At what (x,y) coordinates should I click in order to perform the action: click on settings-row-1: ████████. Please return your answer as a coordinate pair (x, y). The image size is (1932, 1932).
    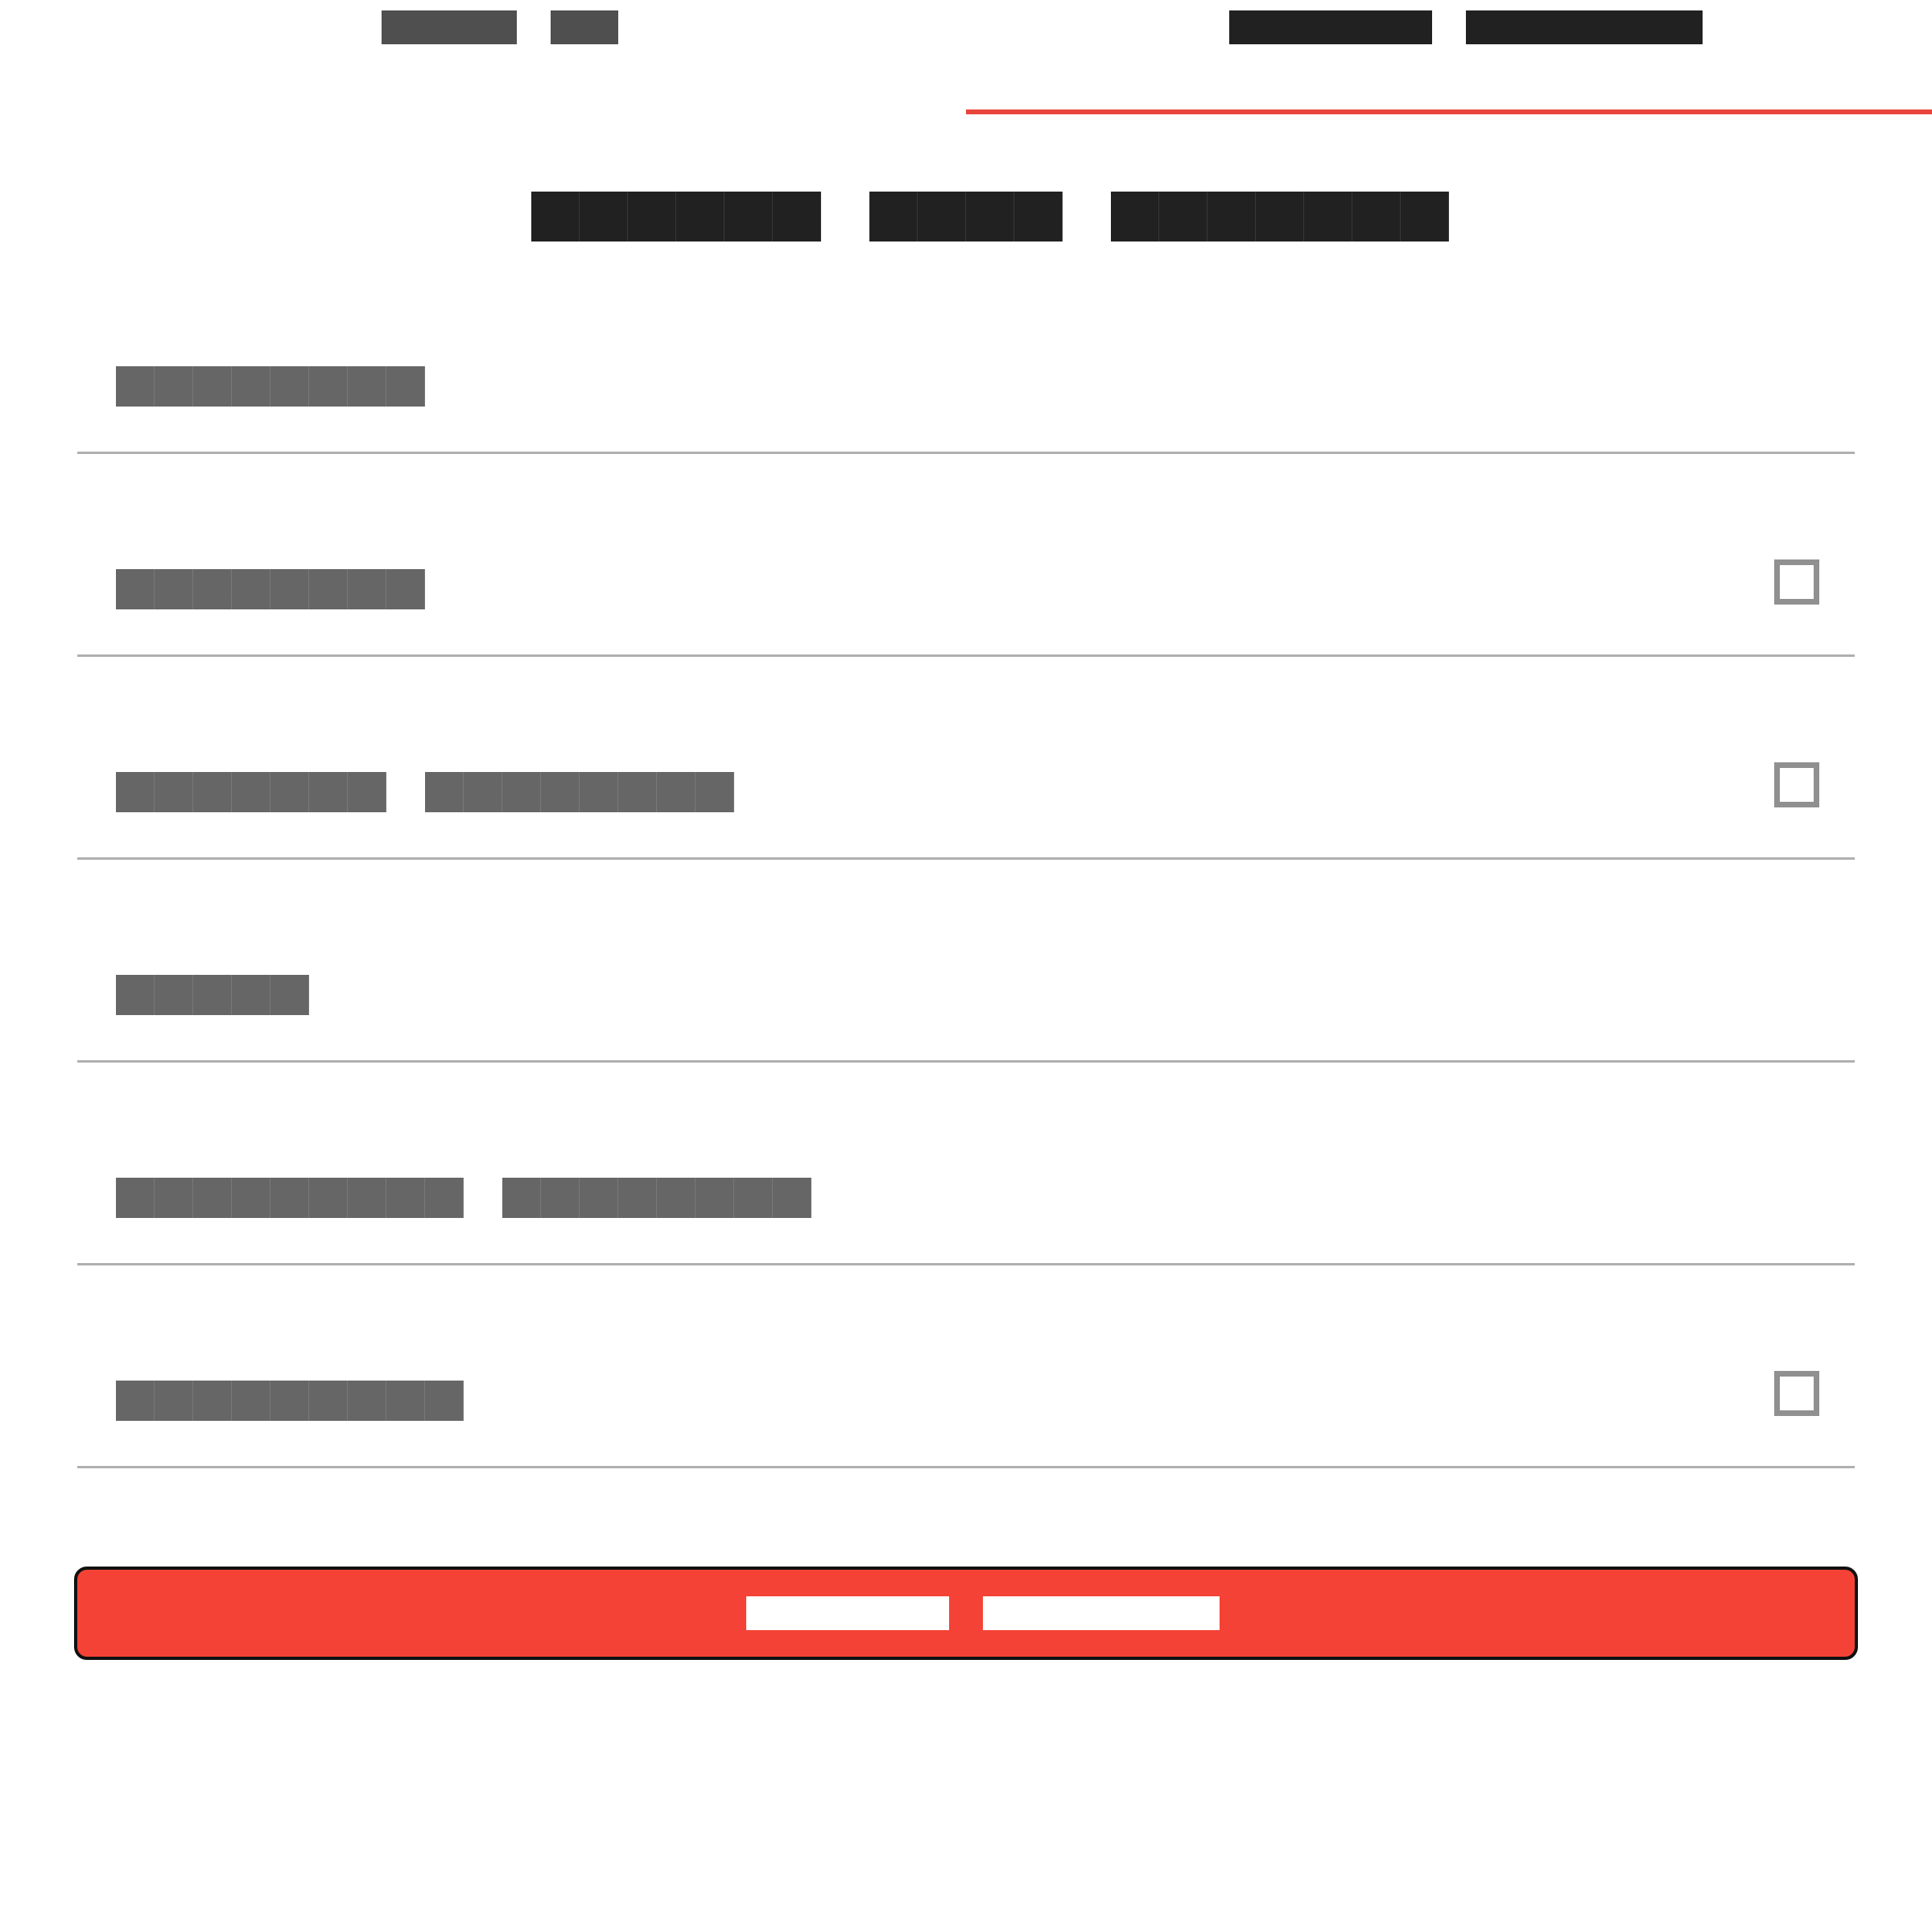
    Looking at the image, I should click on (966, 352).